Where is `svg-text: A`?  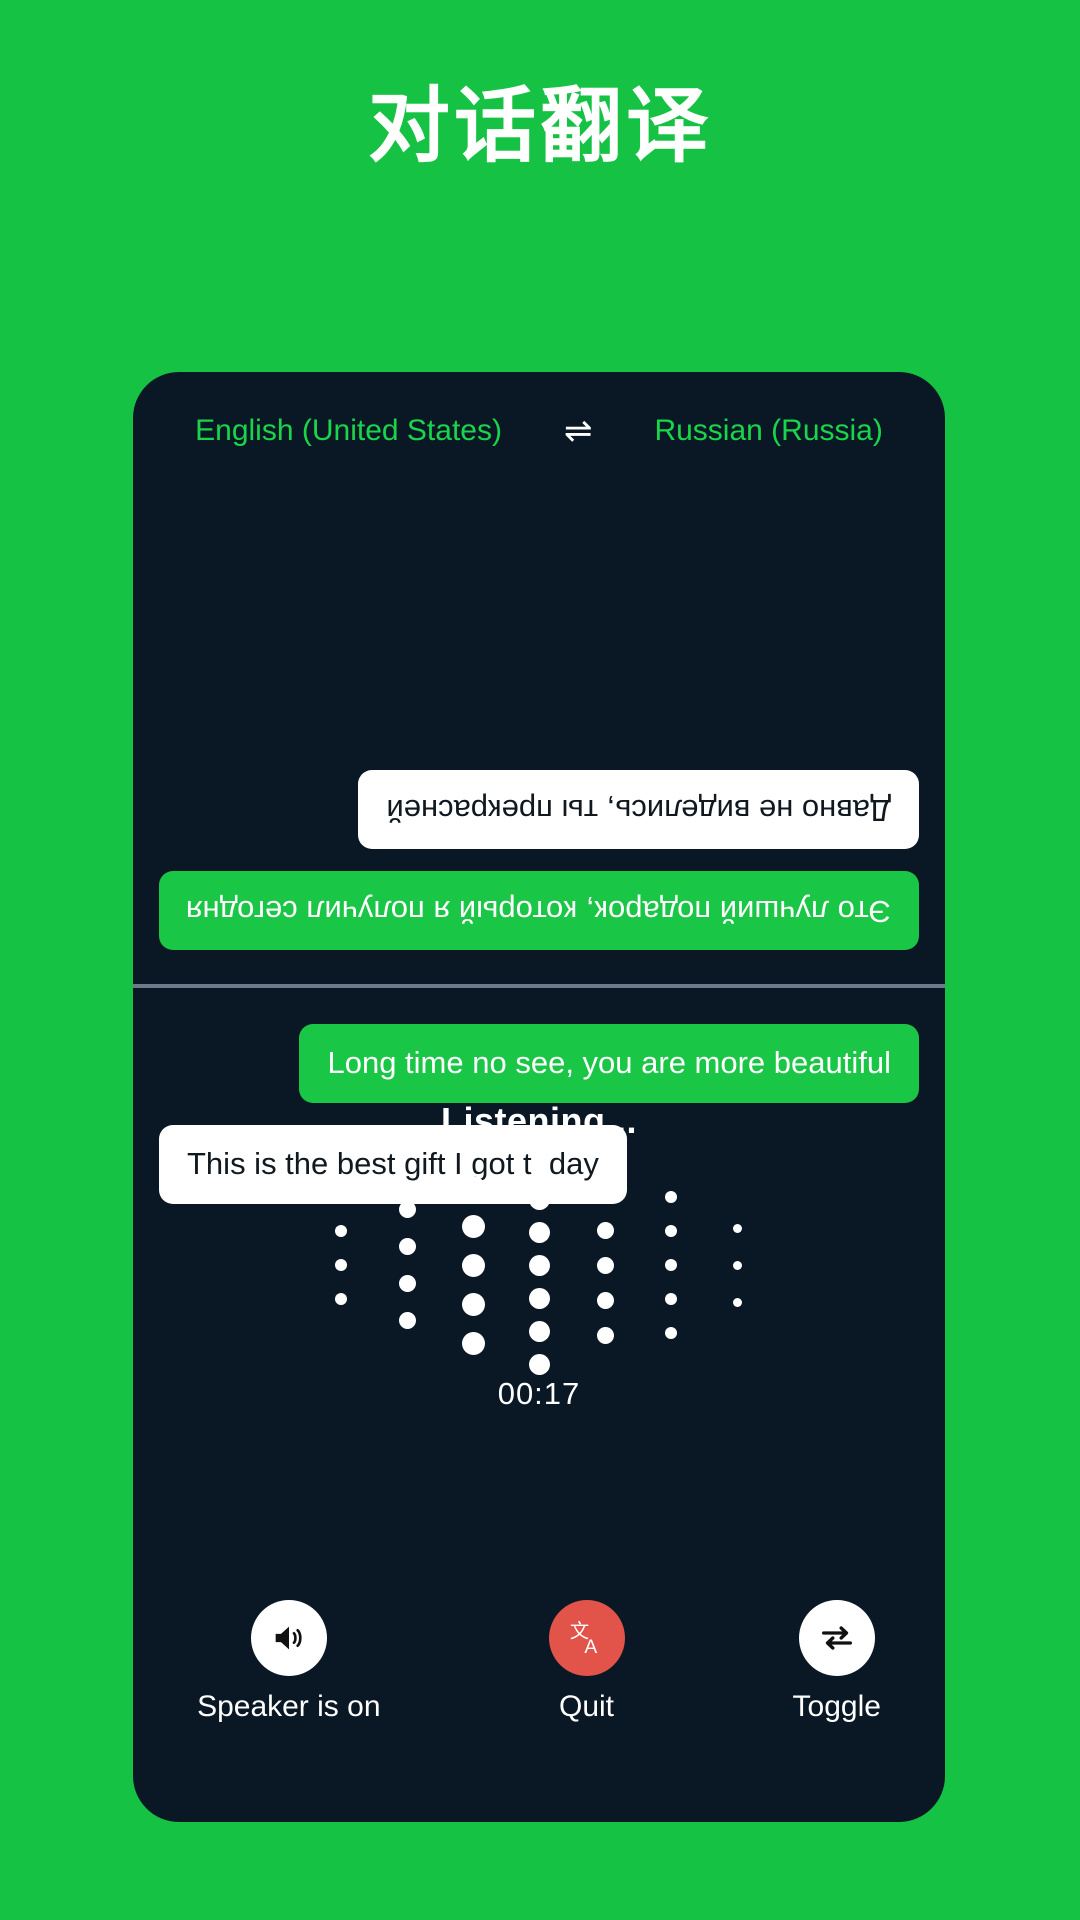
svg-text: A is located at coordinates (590, 1647).